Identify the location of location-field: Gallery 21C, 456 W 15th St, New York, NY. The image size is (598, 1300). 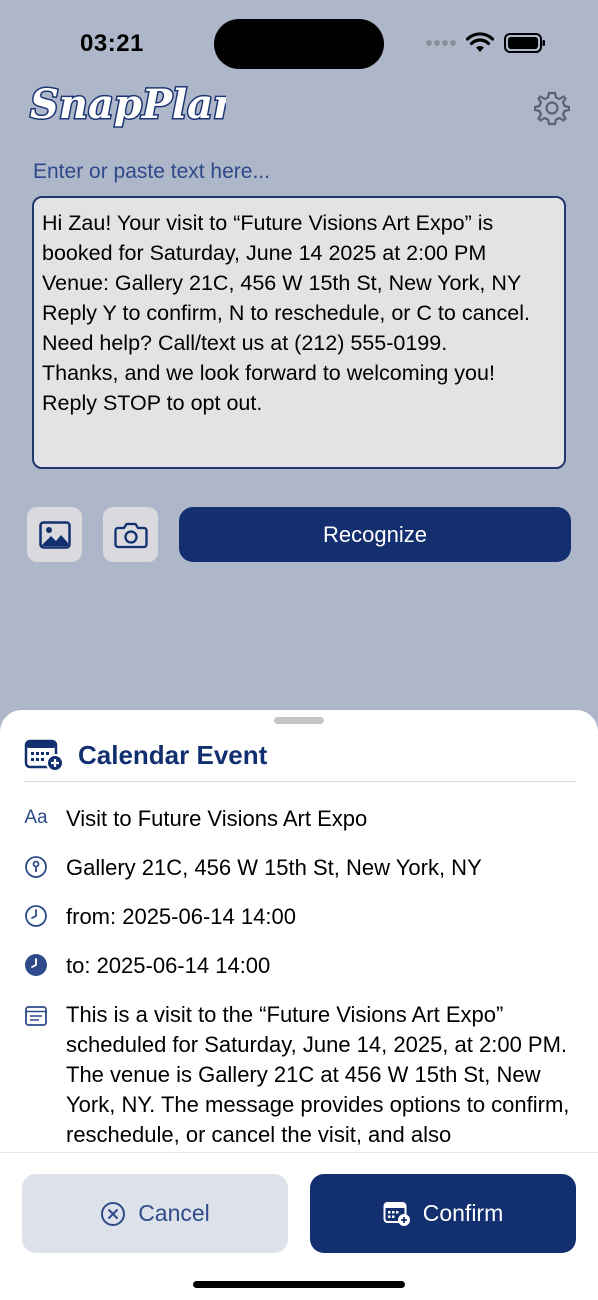
(300, 868).